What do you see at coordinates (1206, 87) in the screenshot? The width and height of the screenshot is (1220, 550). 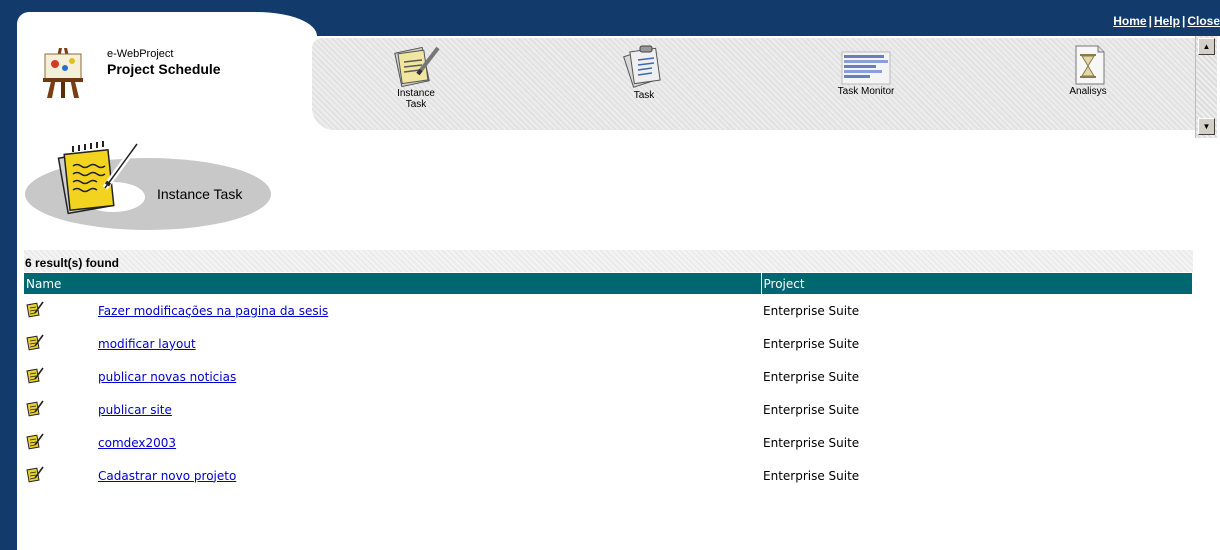 I see `header-scrollbar: ▲ ▼` at bounding box center [1206, 87].